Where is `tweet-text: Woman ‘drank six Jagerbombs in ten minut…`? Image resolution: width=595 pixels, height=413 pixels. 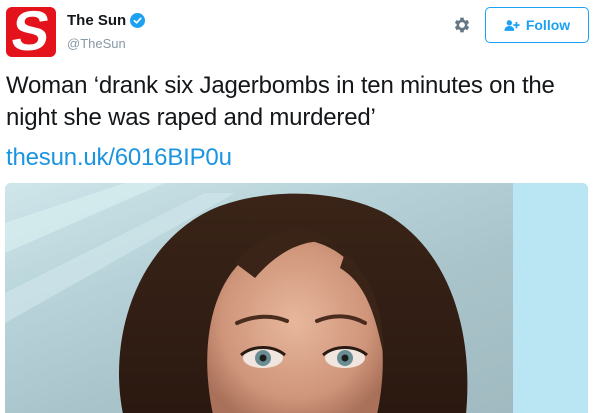
tweet-text: Woman ‘drank six Jagerbombs in ten minut… is located at coordinates (280, 101).